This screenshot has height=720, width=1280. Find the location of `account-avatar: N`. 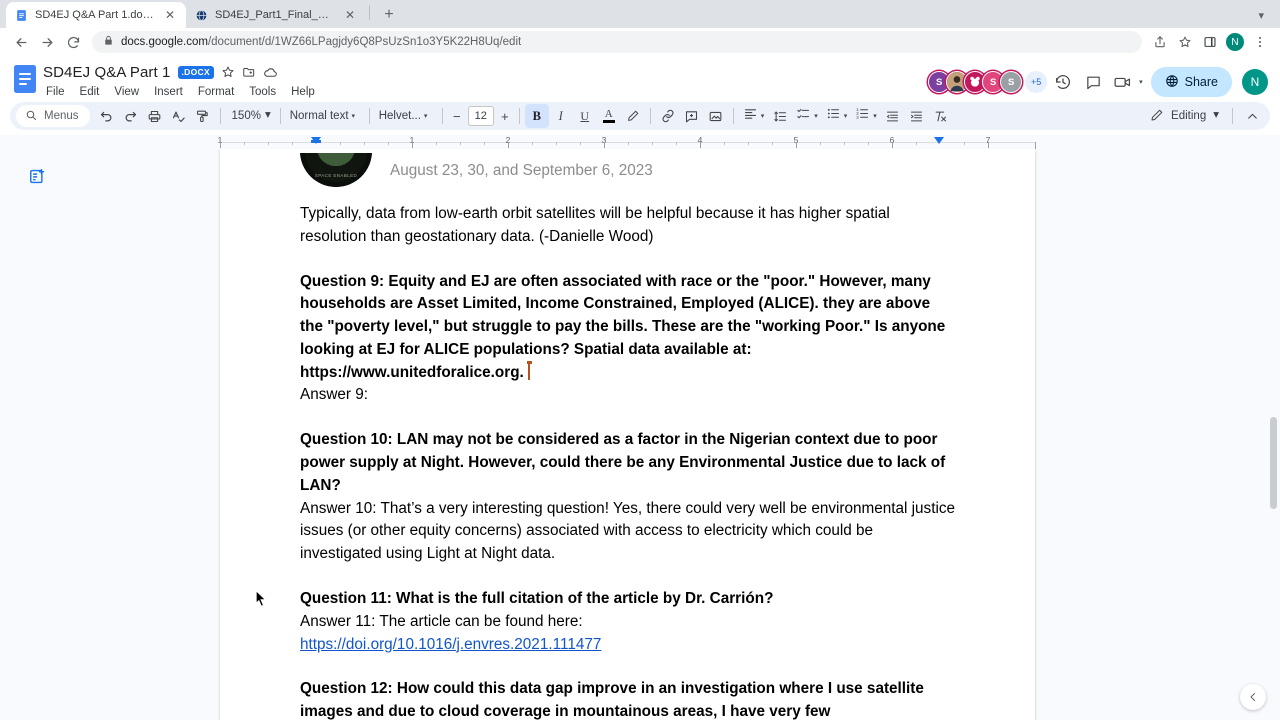

account-avatar: N is located at coordinates (1255, 82).